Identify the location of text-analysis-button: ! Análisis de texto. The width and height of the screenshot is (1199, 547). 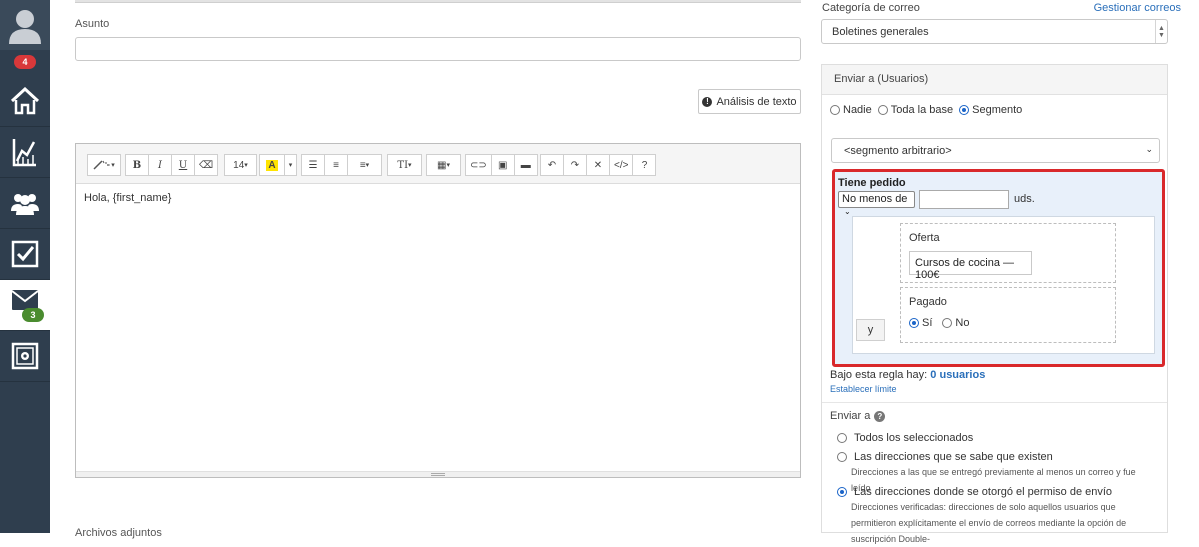
(749, 101).